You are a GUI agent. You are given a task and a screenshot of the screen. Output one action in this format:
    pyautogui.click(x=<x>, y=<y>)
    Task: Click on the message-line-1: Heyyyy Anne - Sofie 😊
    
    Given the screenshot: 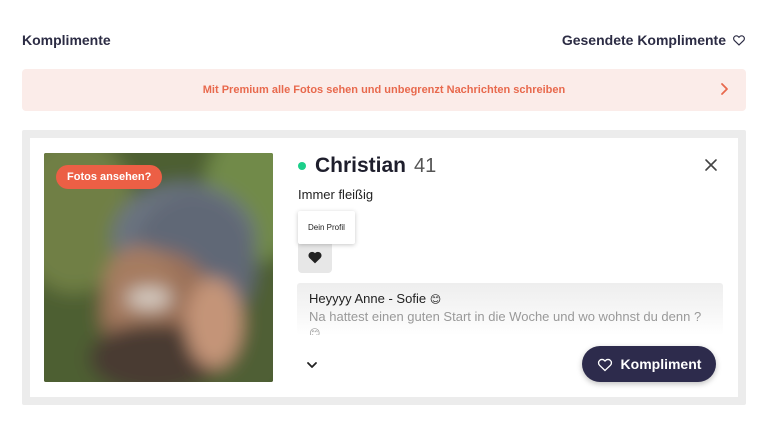 What is the action you would take?
    pyautogui.click(x=510, y=298)
    